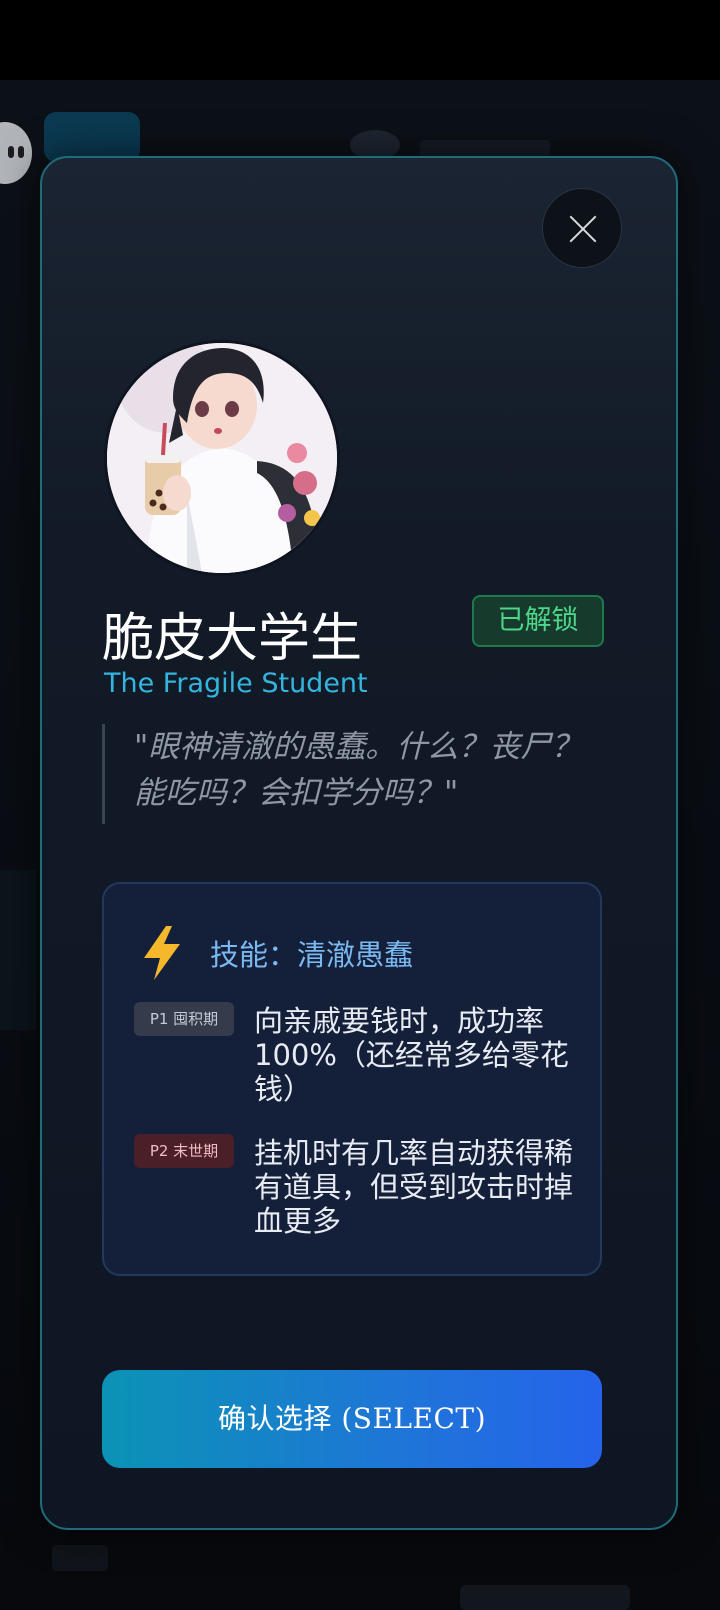 The image size is (720, 1610). What do you see at coordinates (358, 770) in the screenshot?
I see `character-quote: "眼神清澈的愚蠢。什么？丧尸？能吃吗？会扣学分吗？"` at bounding box center [358, 770].